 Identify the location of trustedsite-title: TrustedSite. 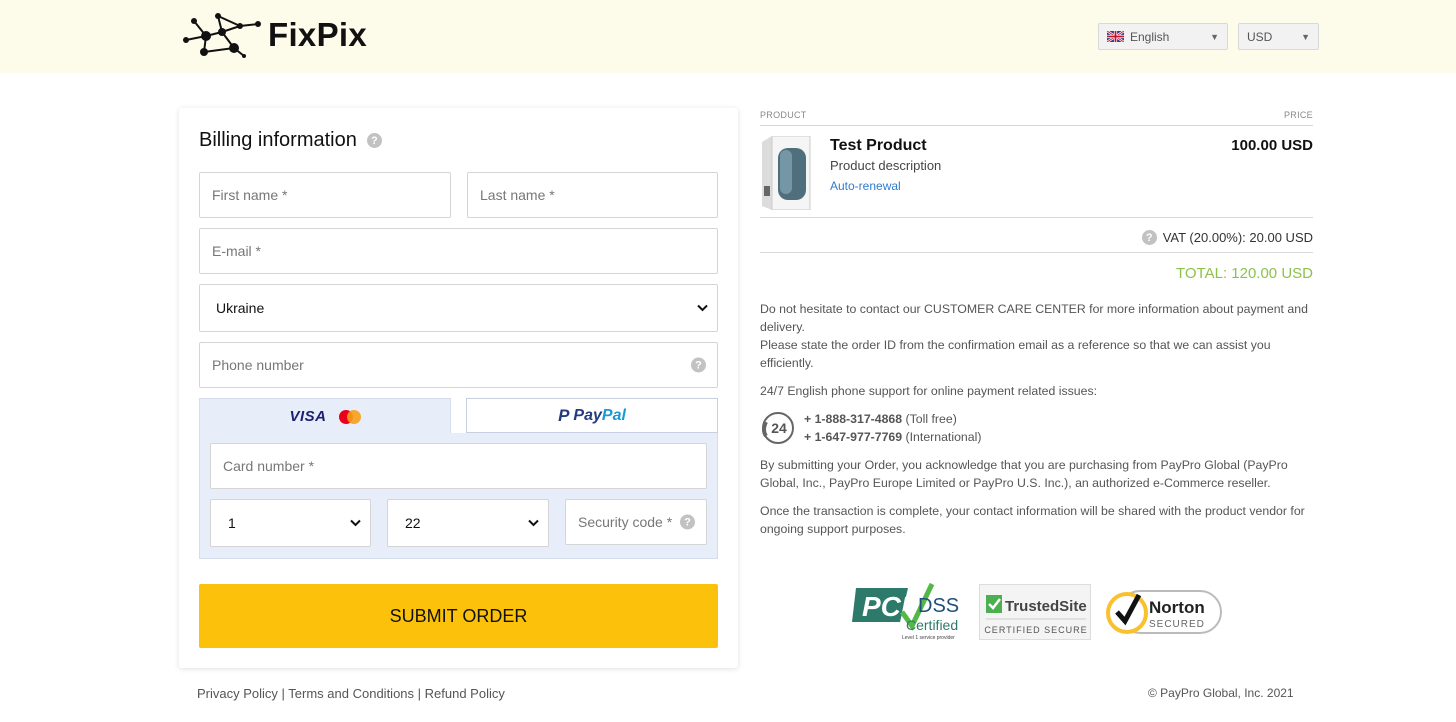
(1046, 606).